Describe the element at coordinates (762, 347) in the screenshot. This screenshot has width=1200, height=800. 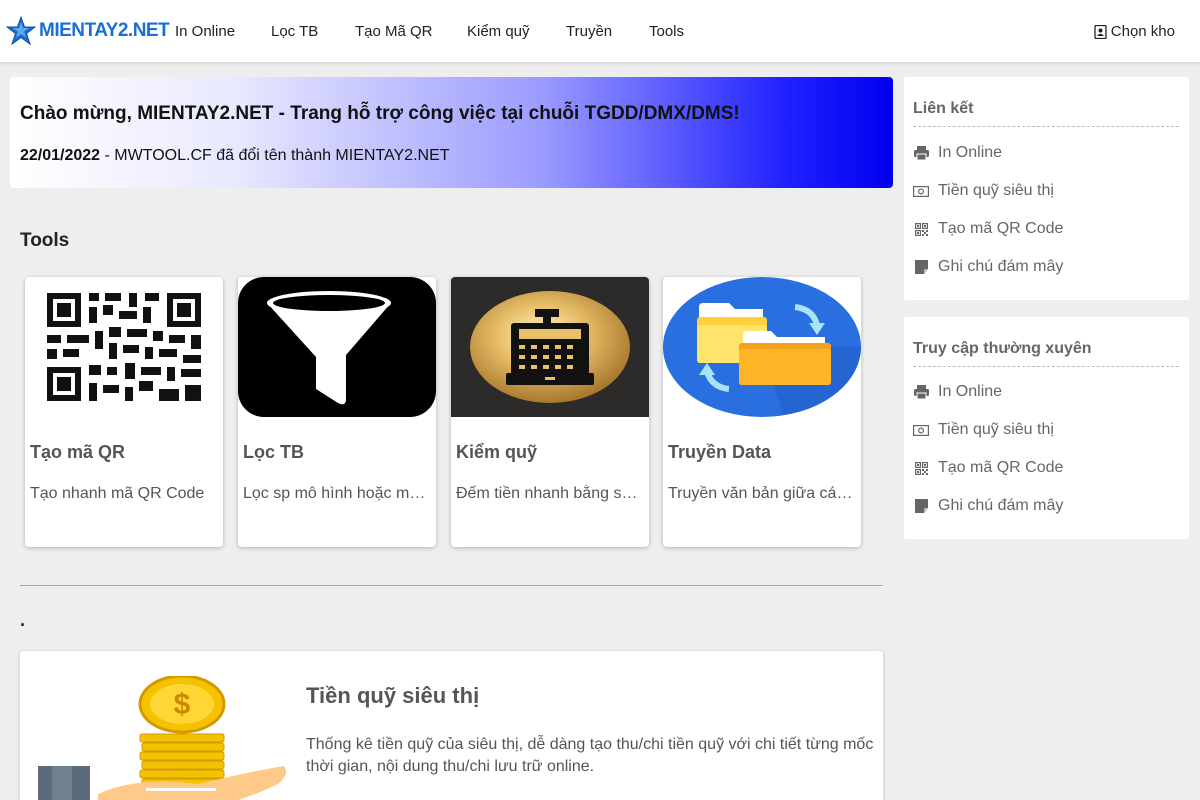
I see `folder-transfer-icon` at that location.